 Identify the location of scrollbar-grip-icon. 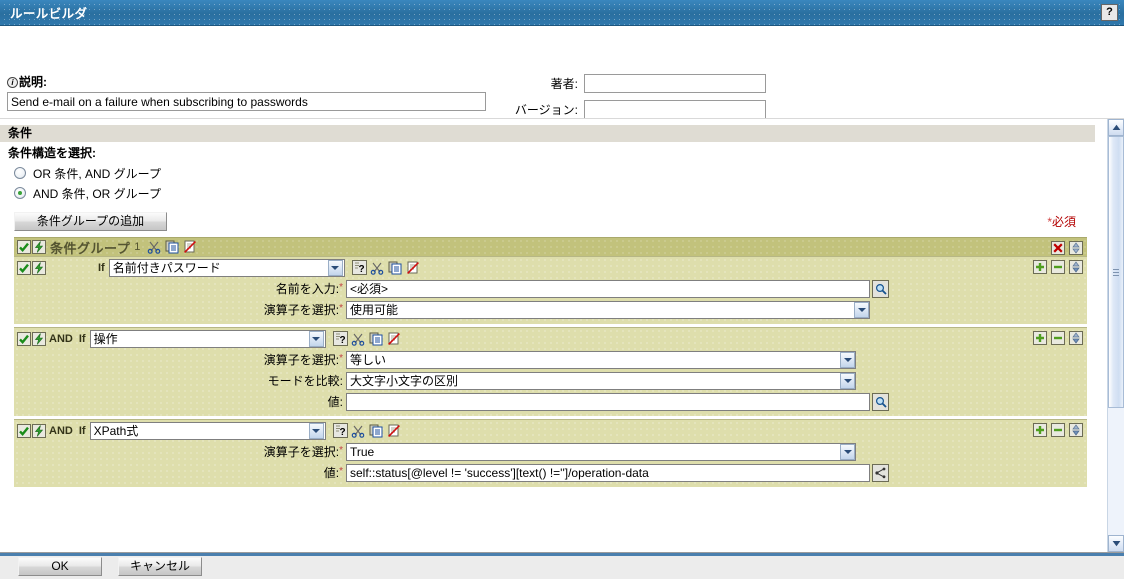
(1116, 272).